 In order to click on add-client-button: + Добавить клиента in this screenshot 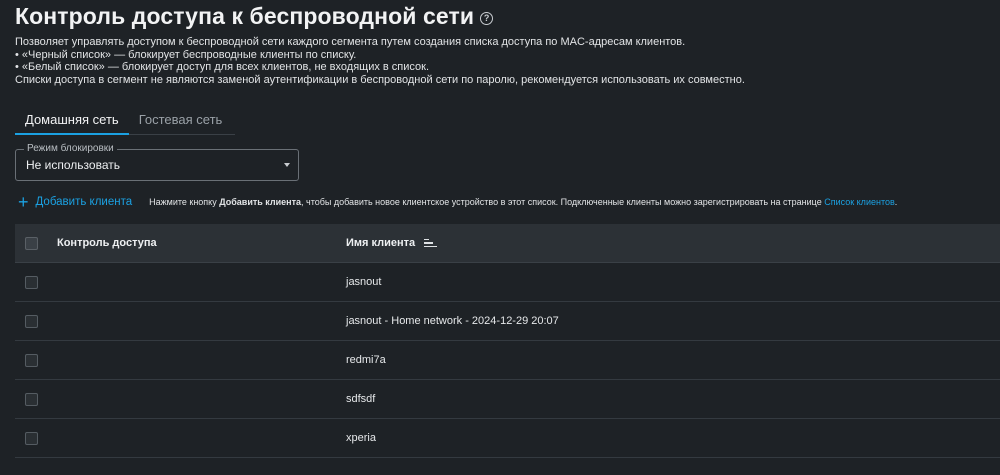, I will do `click(75, 202)`.